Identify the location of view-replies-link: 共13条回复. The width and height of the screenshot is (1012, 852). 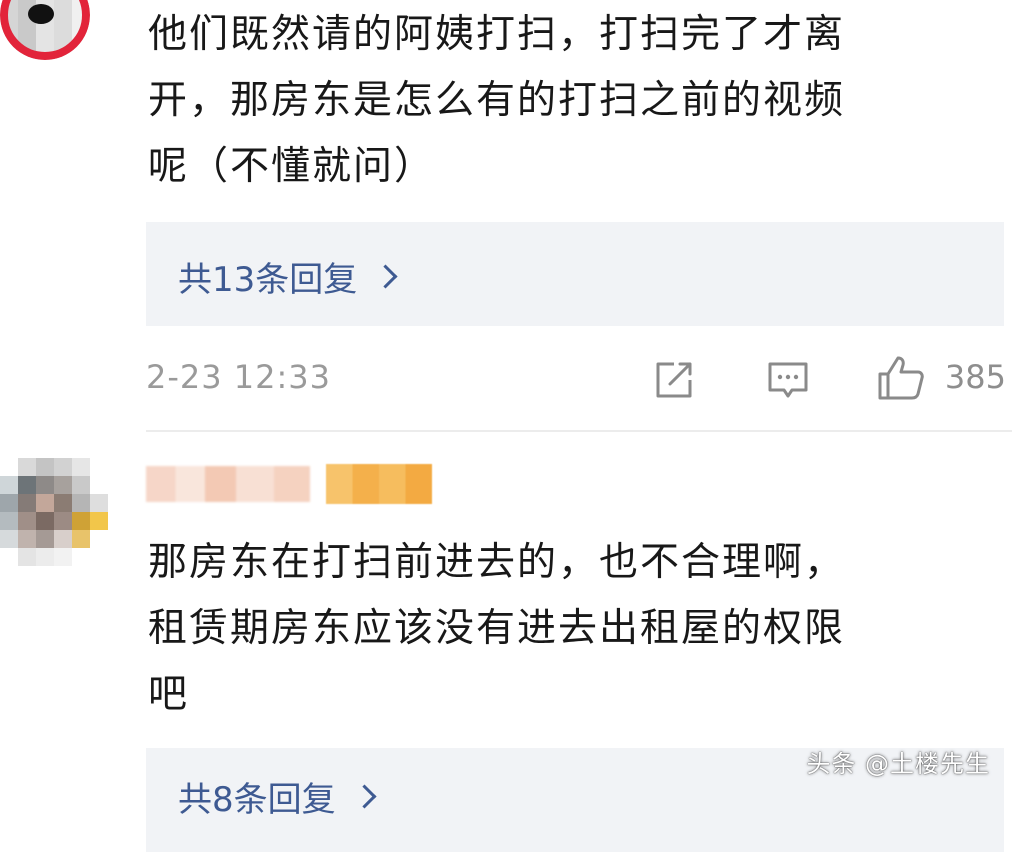
(288, 276).